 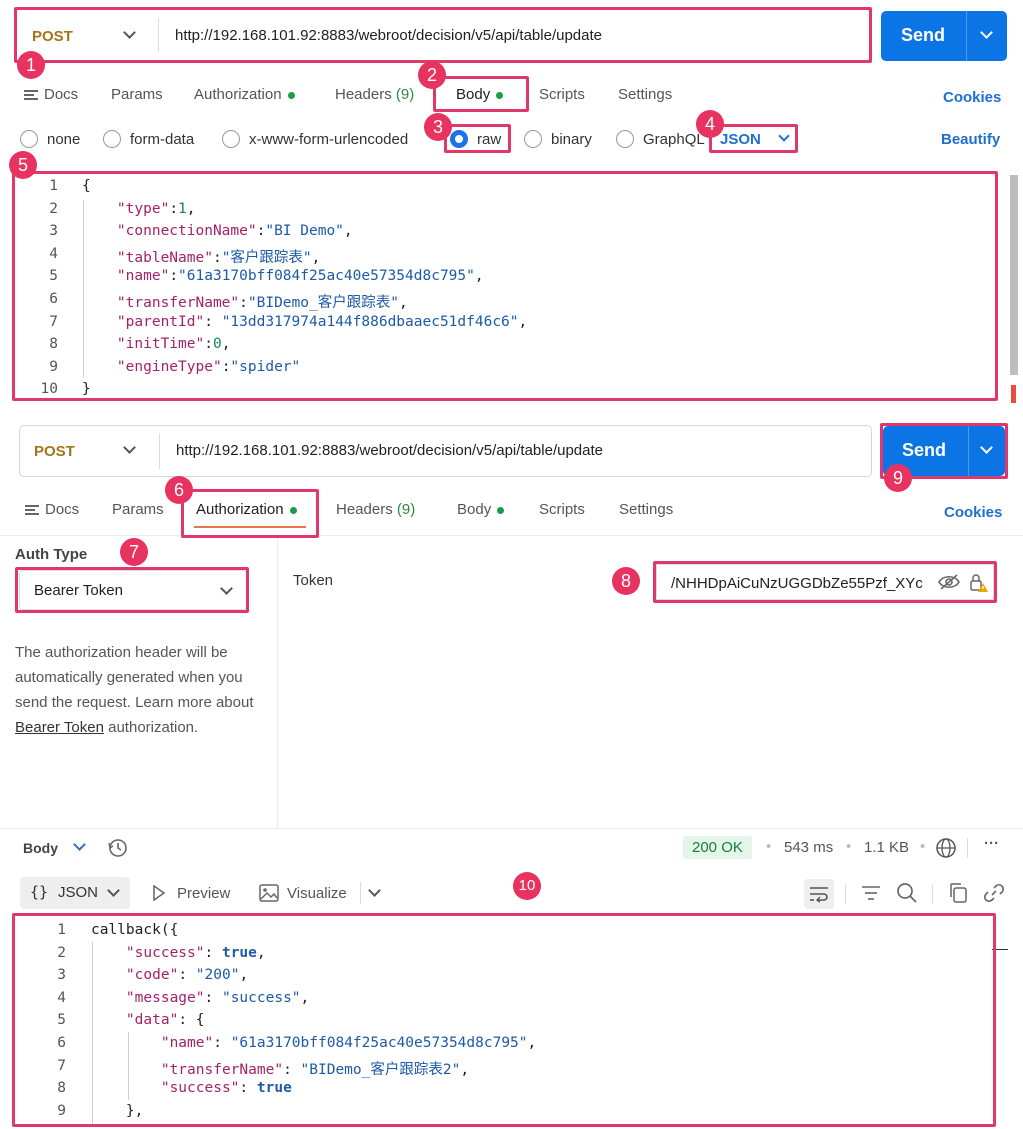 What do you see at coordinates (958, 895) in the screenshot?
I see `copy-icon` at bounding box center [958, 895].